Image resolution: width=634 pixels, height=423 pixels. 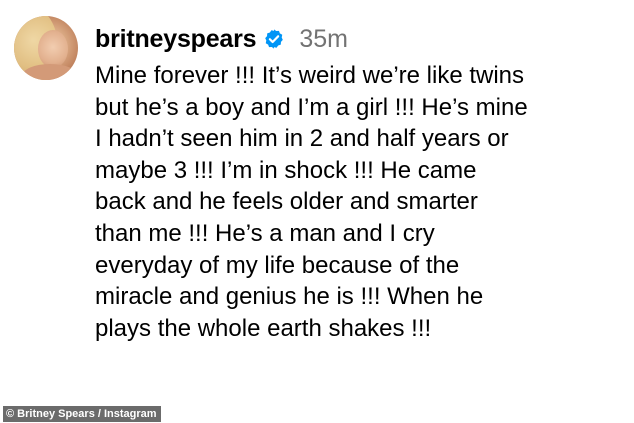 What do you see at coordinates (274, 39) in the screenshot?
I see `verified-badge-icon` at bounding box center [274, 39].